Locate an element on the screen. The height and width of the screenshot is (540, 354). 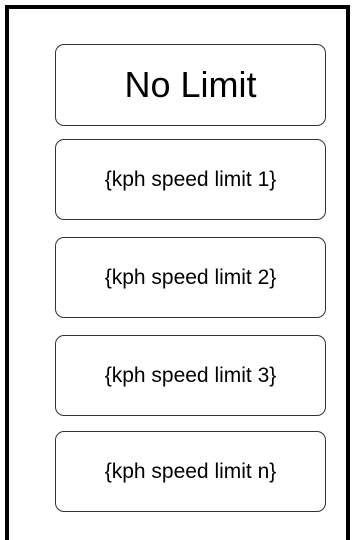
speed-limit-option-2-button: {kph speed limit 2} is located at coordinates (190, 277).